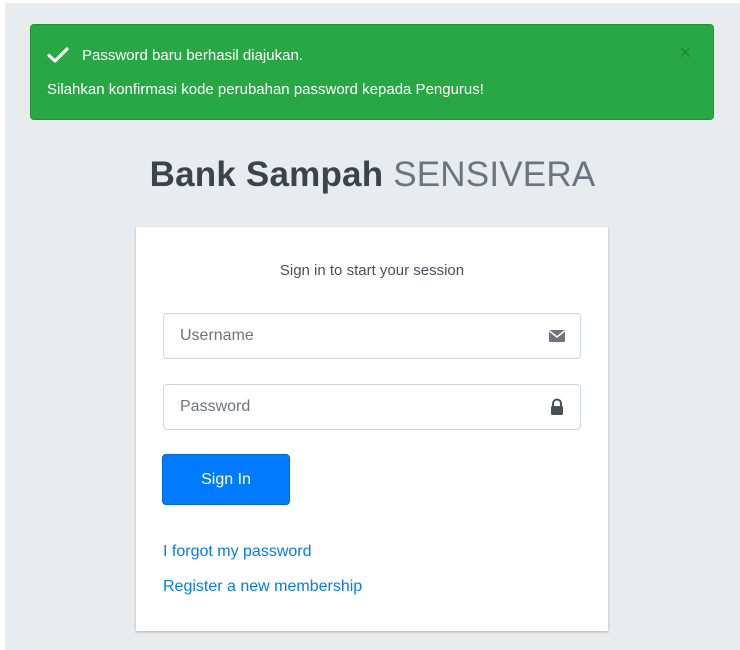 Image resolution: width=740 pixels, height=650 pixels. I want to click on signin-button: Sign In, so click(226, 479).